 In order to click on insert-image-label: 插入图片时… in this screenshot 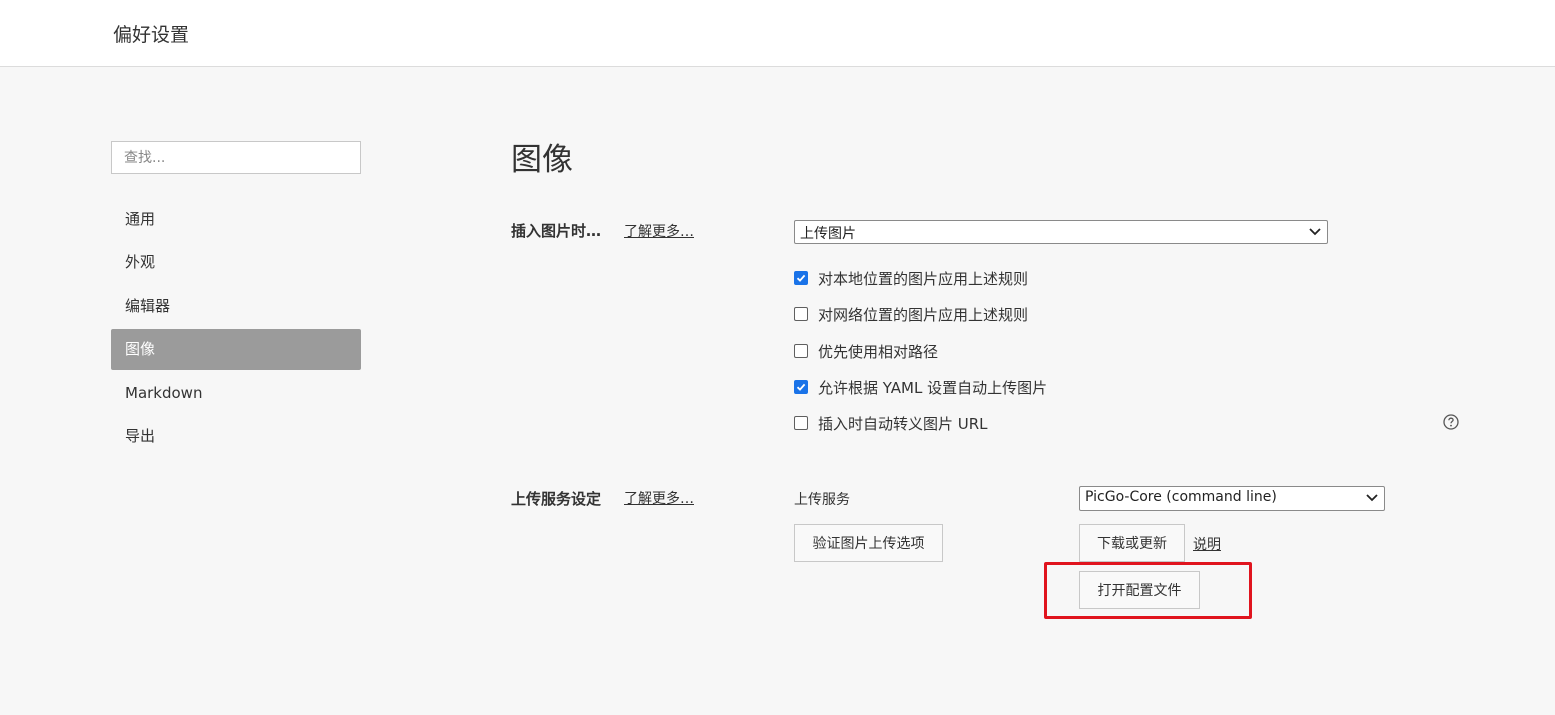, I will do `click(556, 231)`.